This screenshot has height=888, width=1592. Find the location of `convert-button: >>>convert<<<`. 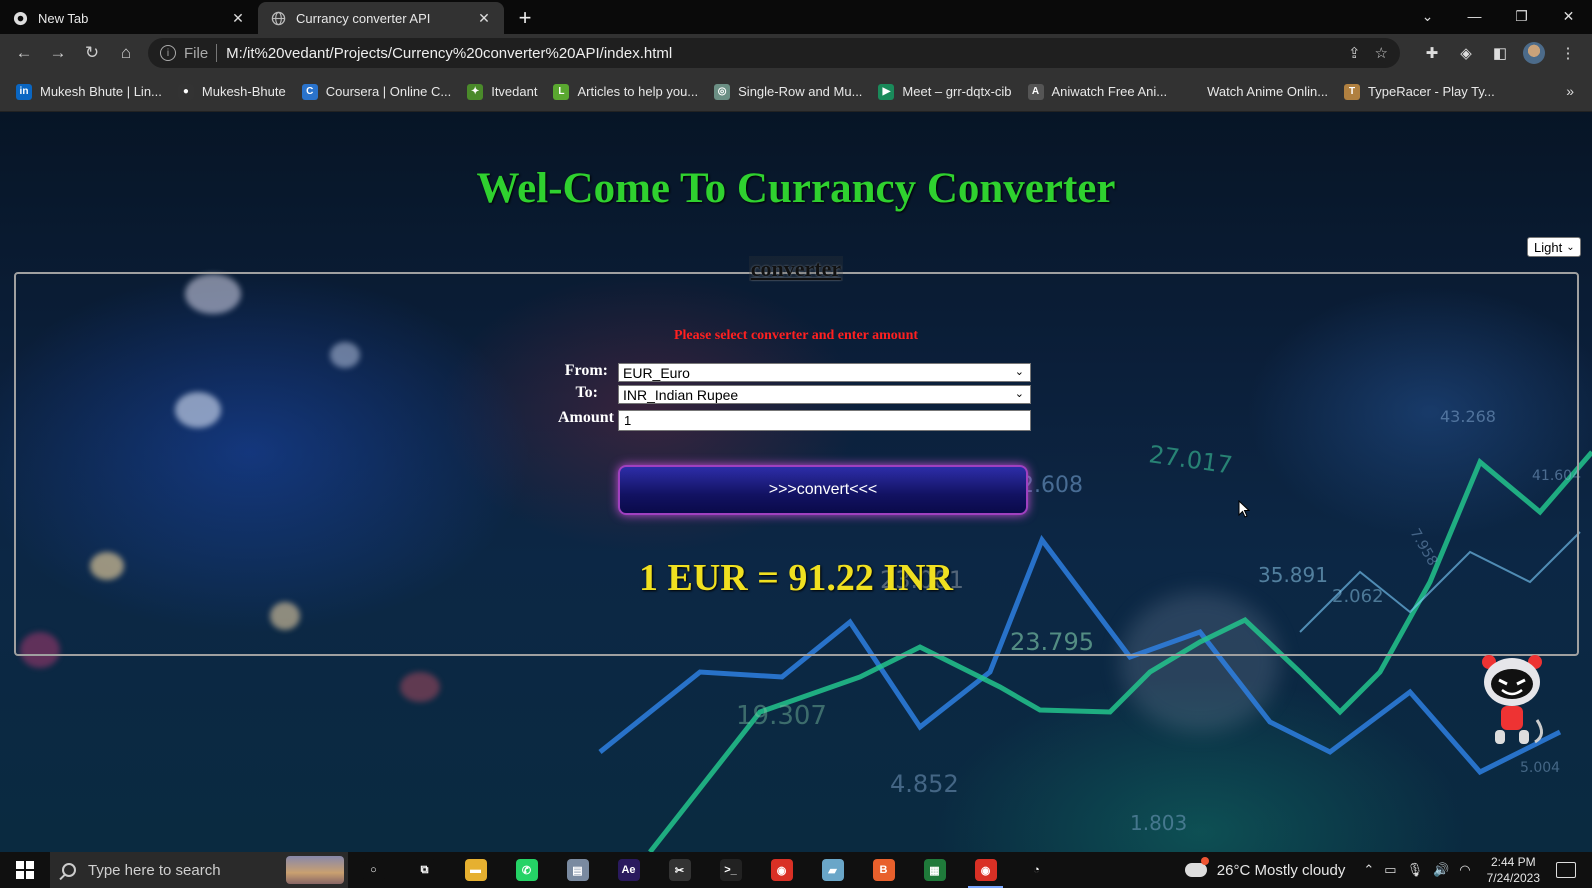

convert-button: >>>convert<<< is located at coordinates (823, 490).